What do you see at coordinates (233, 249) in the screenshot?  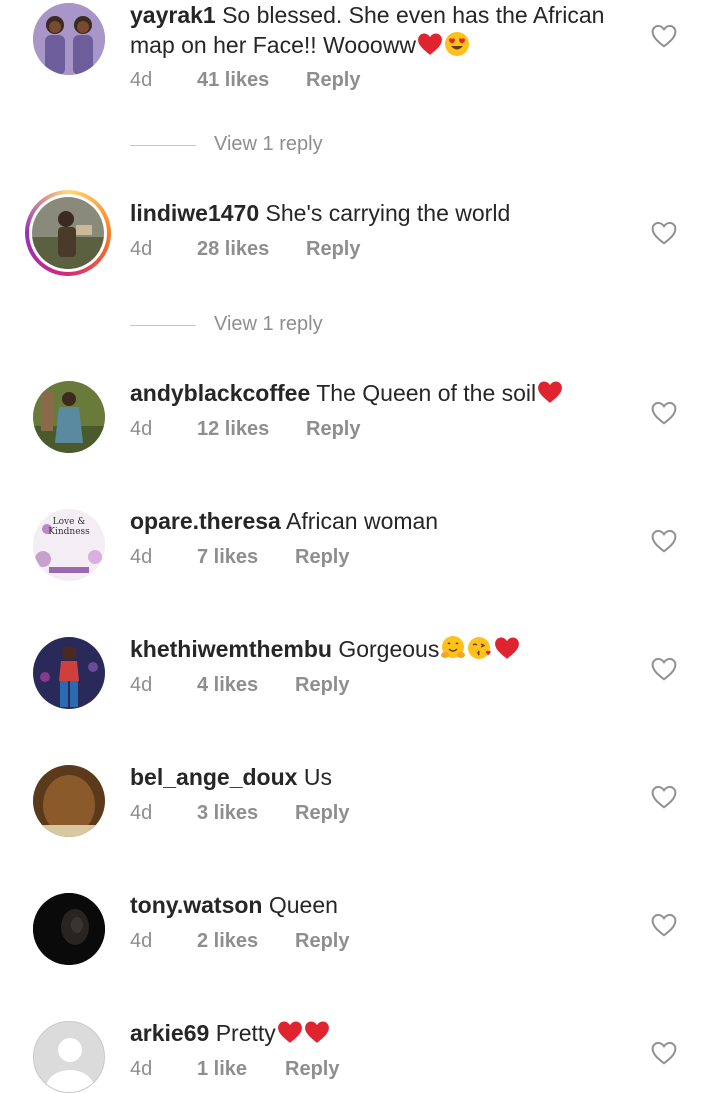 I see `comment-likes: 28 likes` at bounding box center [233, 249].